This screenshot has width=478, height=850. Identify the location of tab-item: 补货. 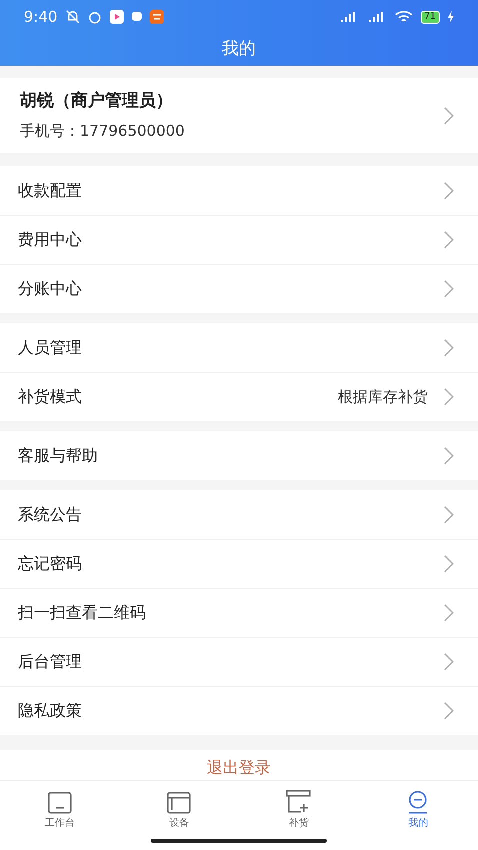
(298, 806).